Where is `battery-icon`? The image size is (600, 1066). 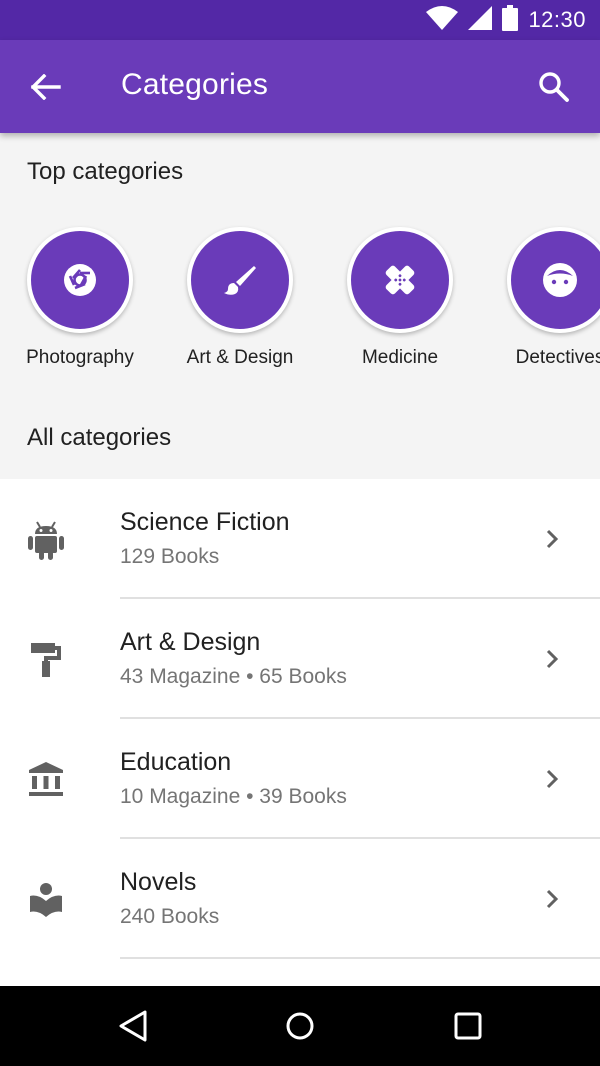
battery-icon is located at coordinates (510, 20).